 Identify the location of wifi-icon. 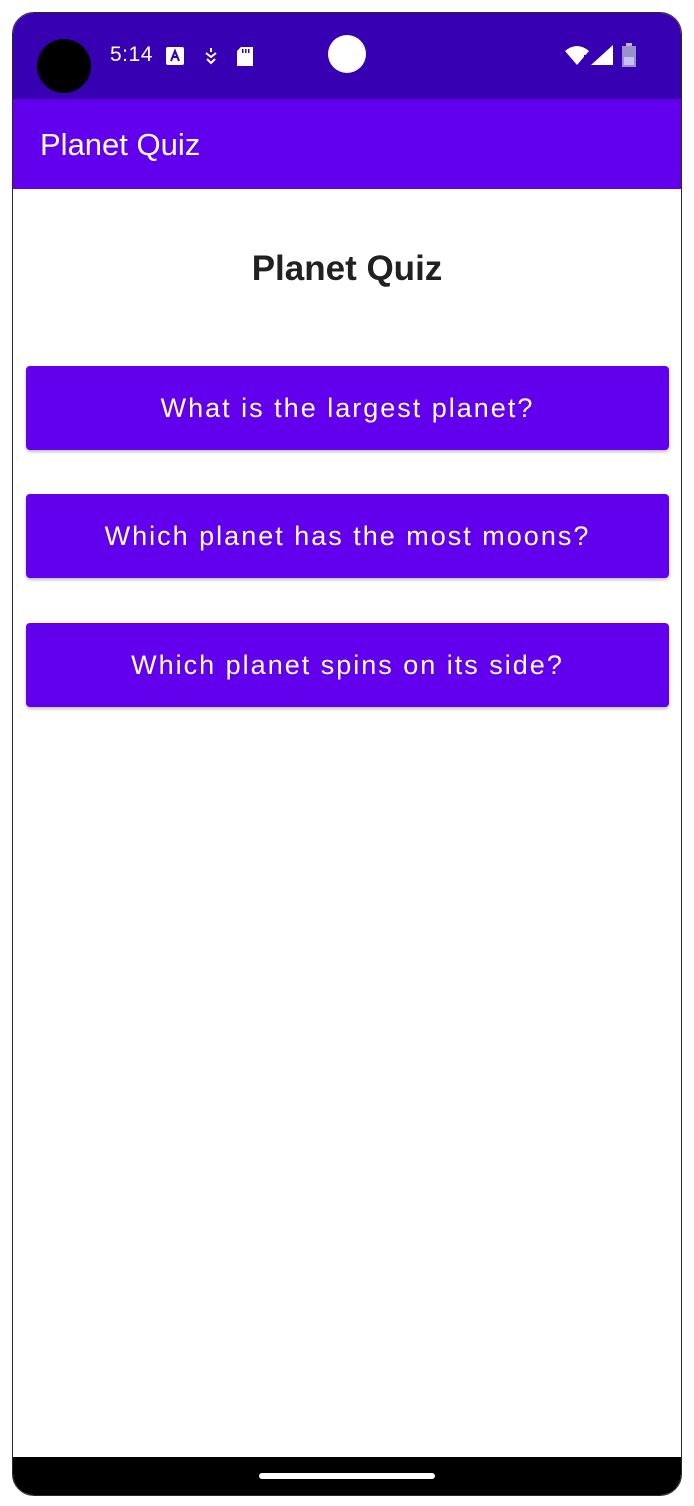
(577, 57).